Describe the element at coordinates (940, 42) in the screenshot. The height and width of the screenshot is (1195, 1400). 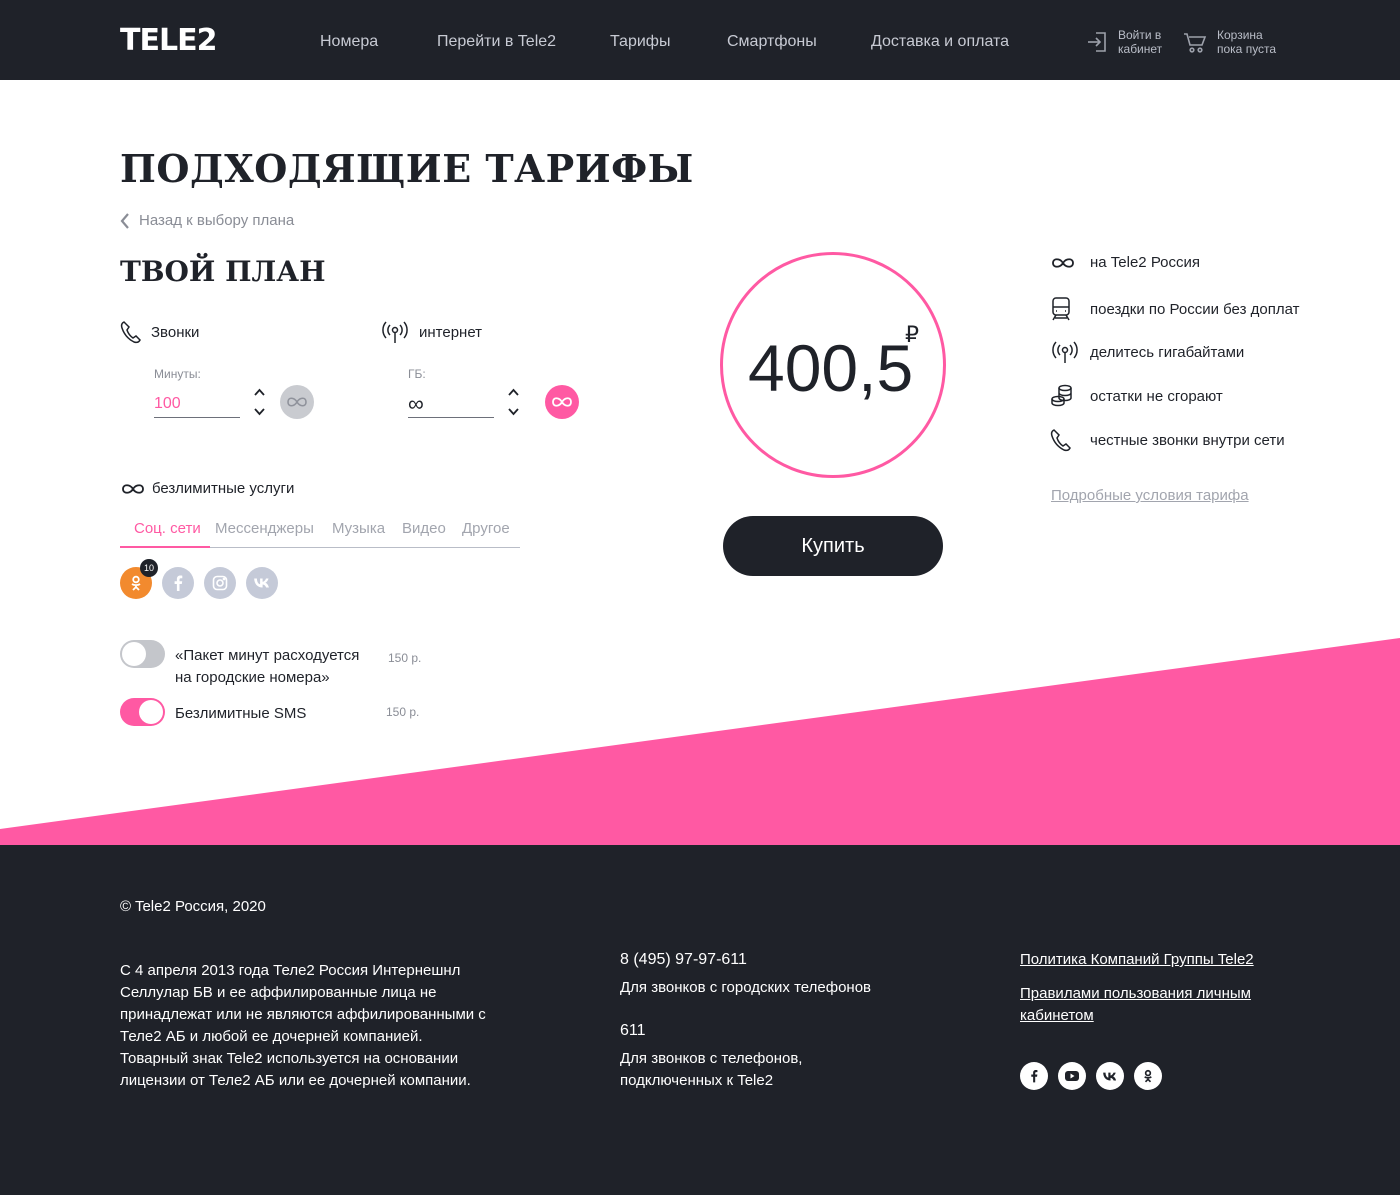
I see `nav-item-delivery: Доставка и оплата` at that location.